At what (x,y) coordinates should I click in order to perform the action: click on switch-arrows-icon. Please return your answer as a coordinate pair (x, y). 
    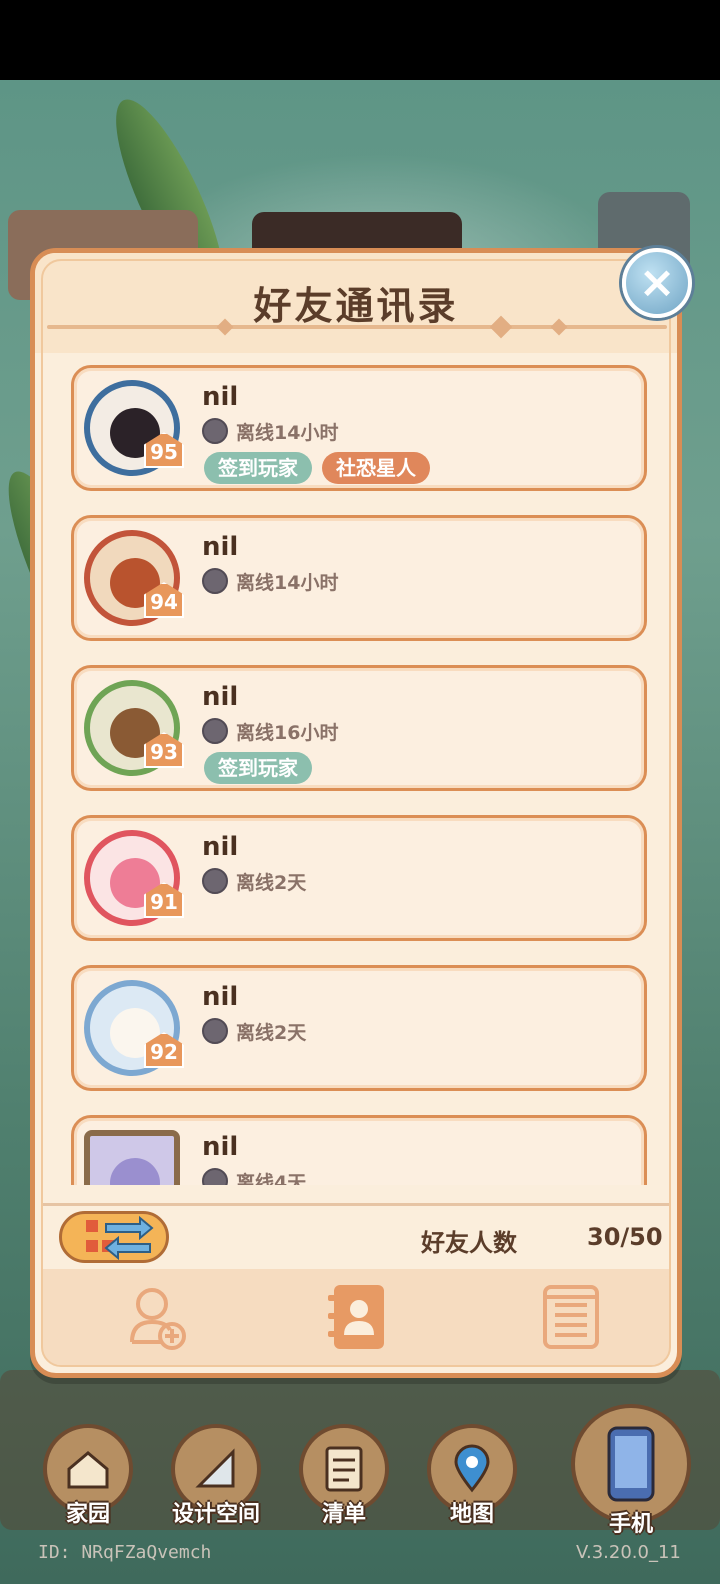
    Looking at the image, I should click on (120, 1238).